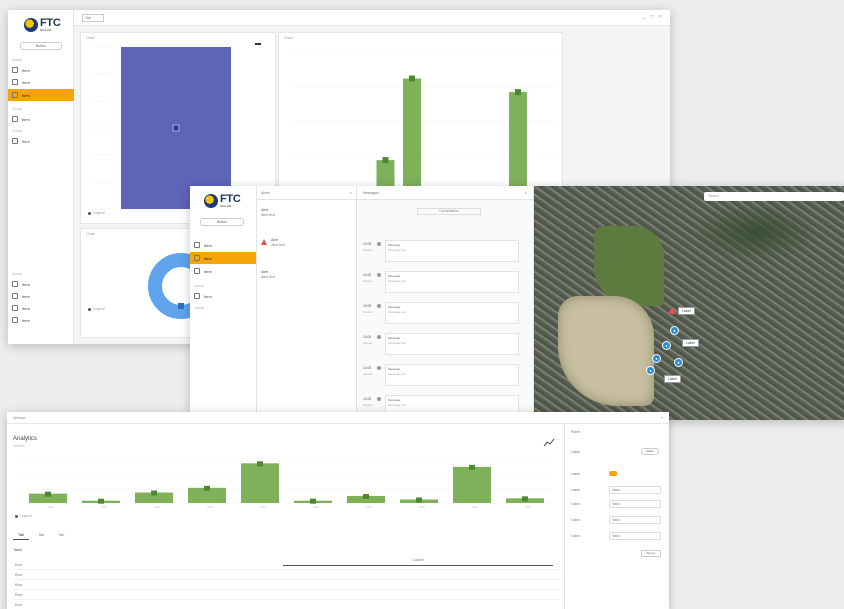 The image size is (844, 609). What do you see at coordinates (368, 374) in the screenshot?
I see `message-sender: Sender` at bounding box center [368, 374].